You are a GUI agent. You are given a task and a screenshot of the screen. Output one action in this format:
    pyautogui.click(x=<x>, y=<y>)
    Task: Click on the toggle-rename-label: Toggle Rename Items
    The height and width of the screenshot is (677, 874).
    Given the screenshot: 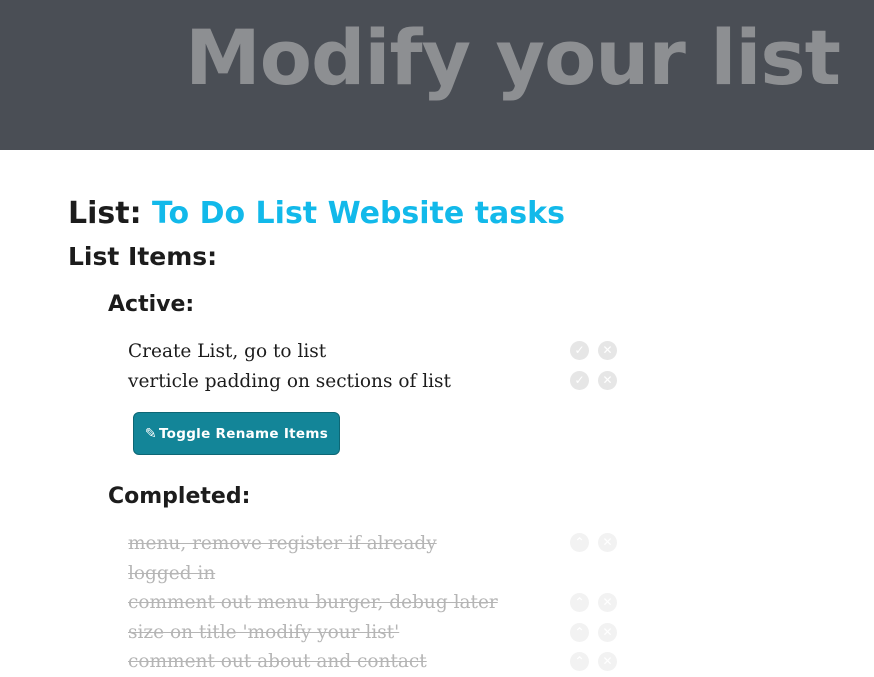 What is the action you would take?
    pyautogui.click(x=243, y=433)
    